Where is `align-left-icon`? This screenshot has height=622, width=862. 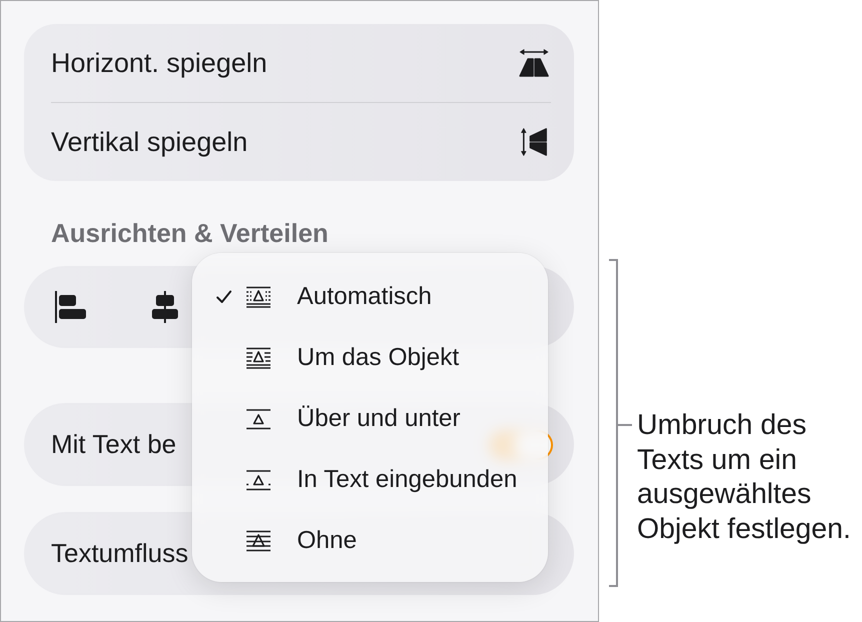 align-left-icon is located at coordinates (71, 307).